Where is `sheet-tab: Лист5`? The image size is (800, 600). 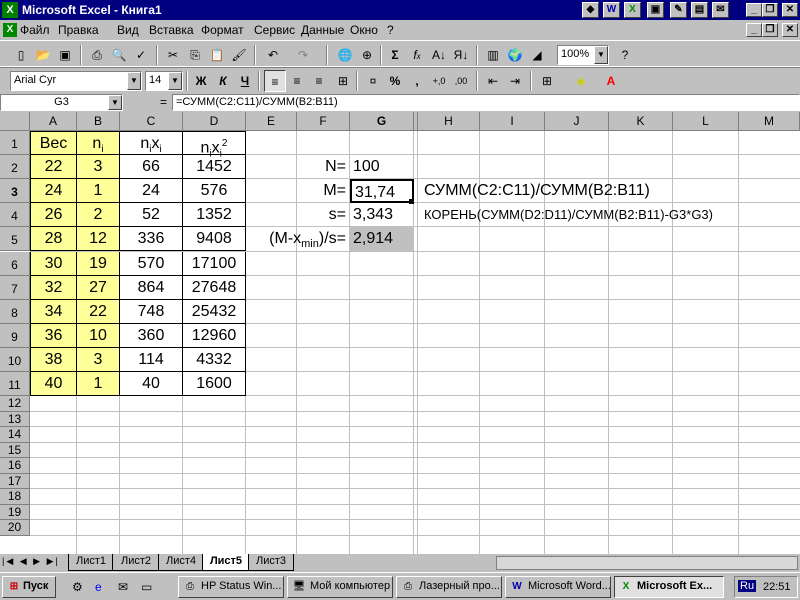
sheet-tab: Лист5 is located at coordinates (226, 562).